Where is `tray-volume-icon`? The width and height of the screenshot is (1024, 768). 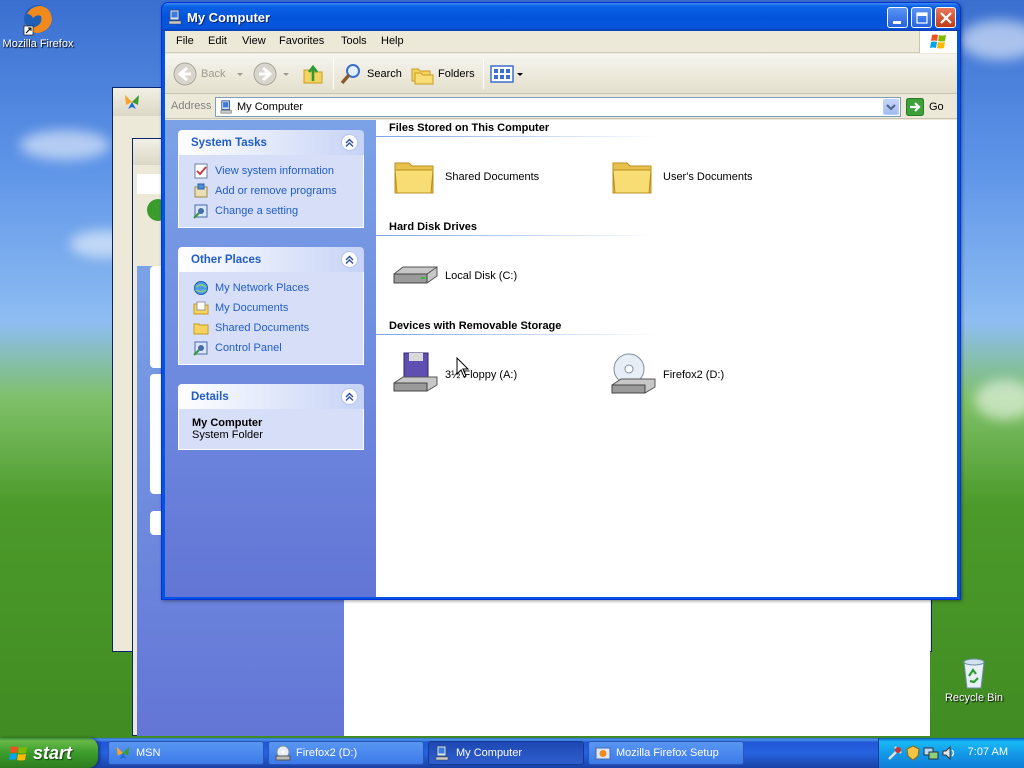 tray-volume-icon is located at coordinates (949, 753).